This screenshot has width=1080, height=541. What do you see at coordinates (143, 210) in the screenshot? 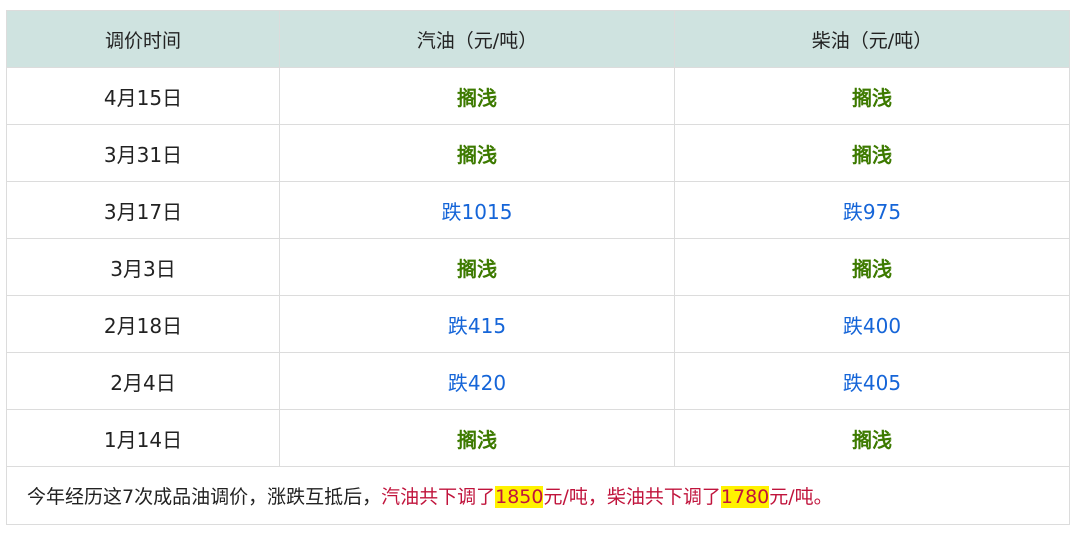
I see `cell-date: 3月17日` at bounding box center [143, 210].